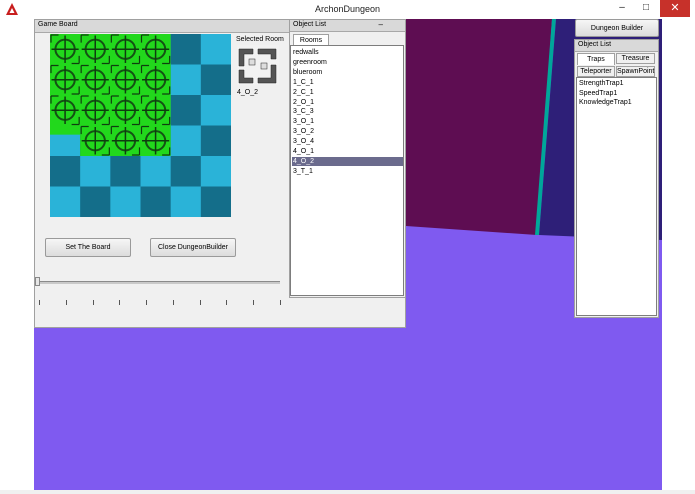 Image resolution: width=695 pixels, height=494 pixels. What do you see at coordinates (65, 130) in the screenshot?
I see `placed-room-block` at bounding box center [65, 130].